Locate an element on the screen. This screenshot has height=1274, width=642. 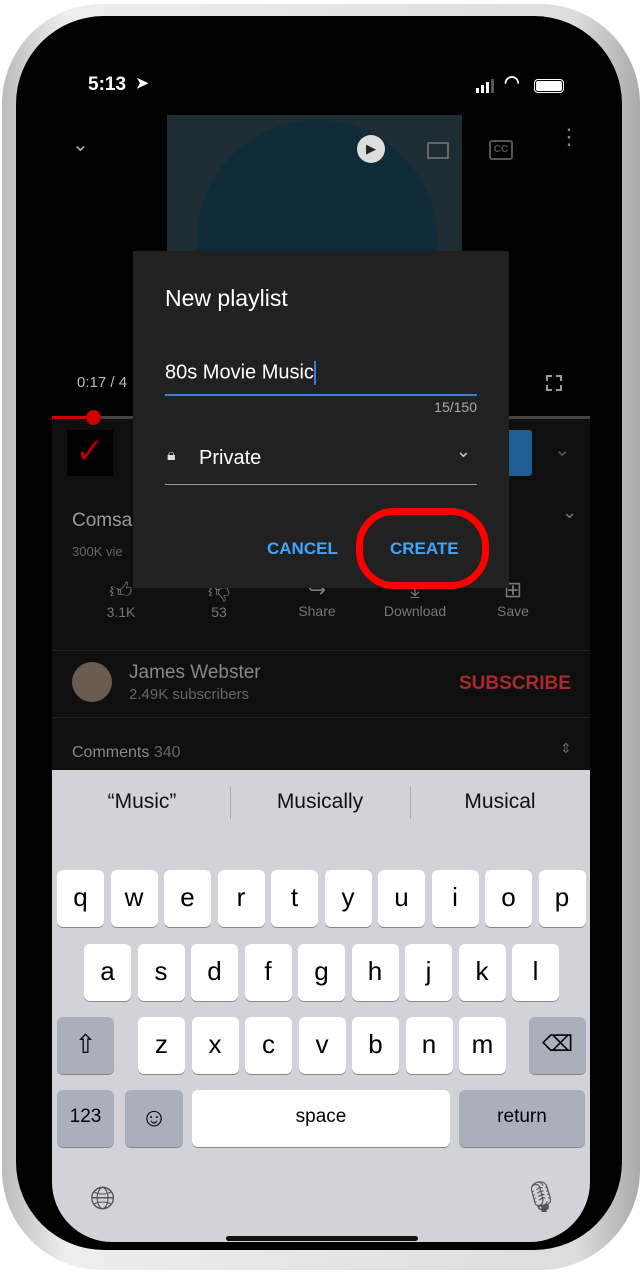
key-w: w is located at coordinates (134, 898).